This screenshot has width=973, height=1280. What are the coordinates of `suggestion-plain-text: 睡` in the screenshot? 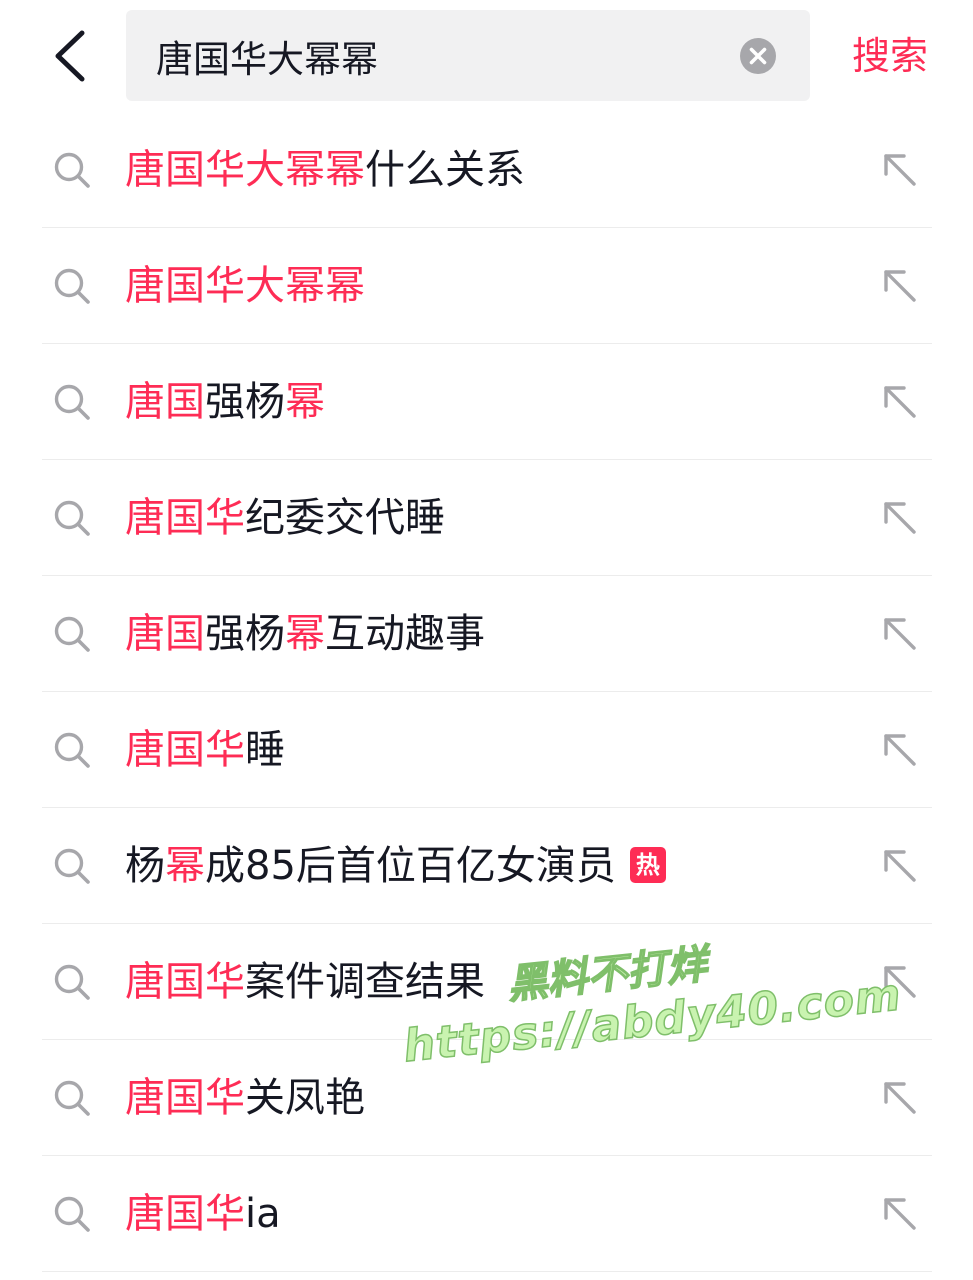 It's located at (265, 750).